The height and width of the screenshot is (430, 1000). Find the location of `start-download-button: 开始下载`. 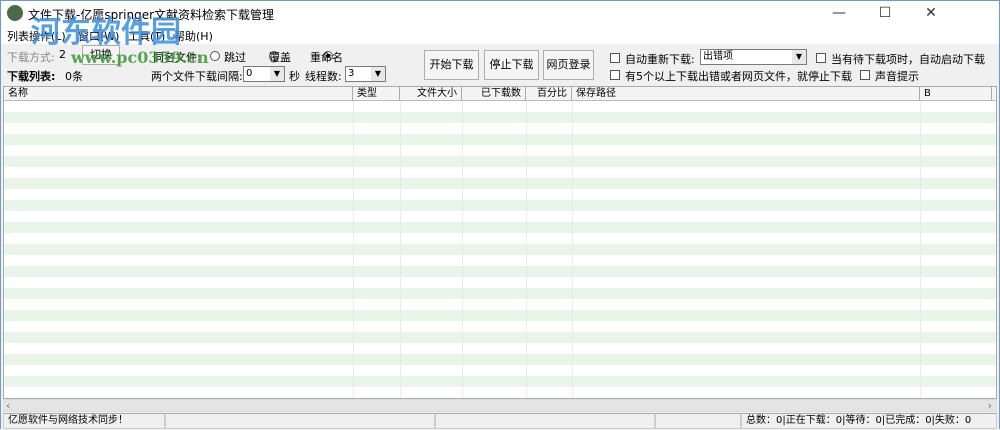

start-download-button: 开始下载 is located at coordinates (451, 65).